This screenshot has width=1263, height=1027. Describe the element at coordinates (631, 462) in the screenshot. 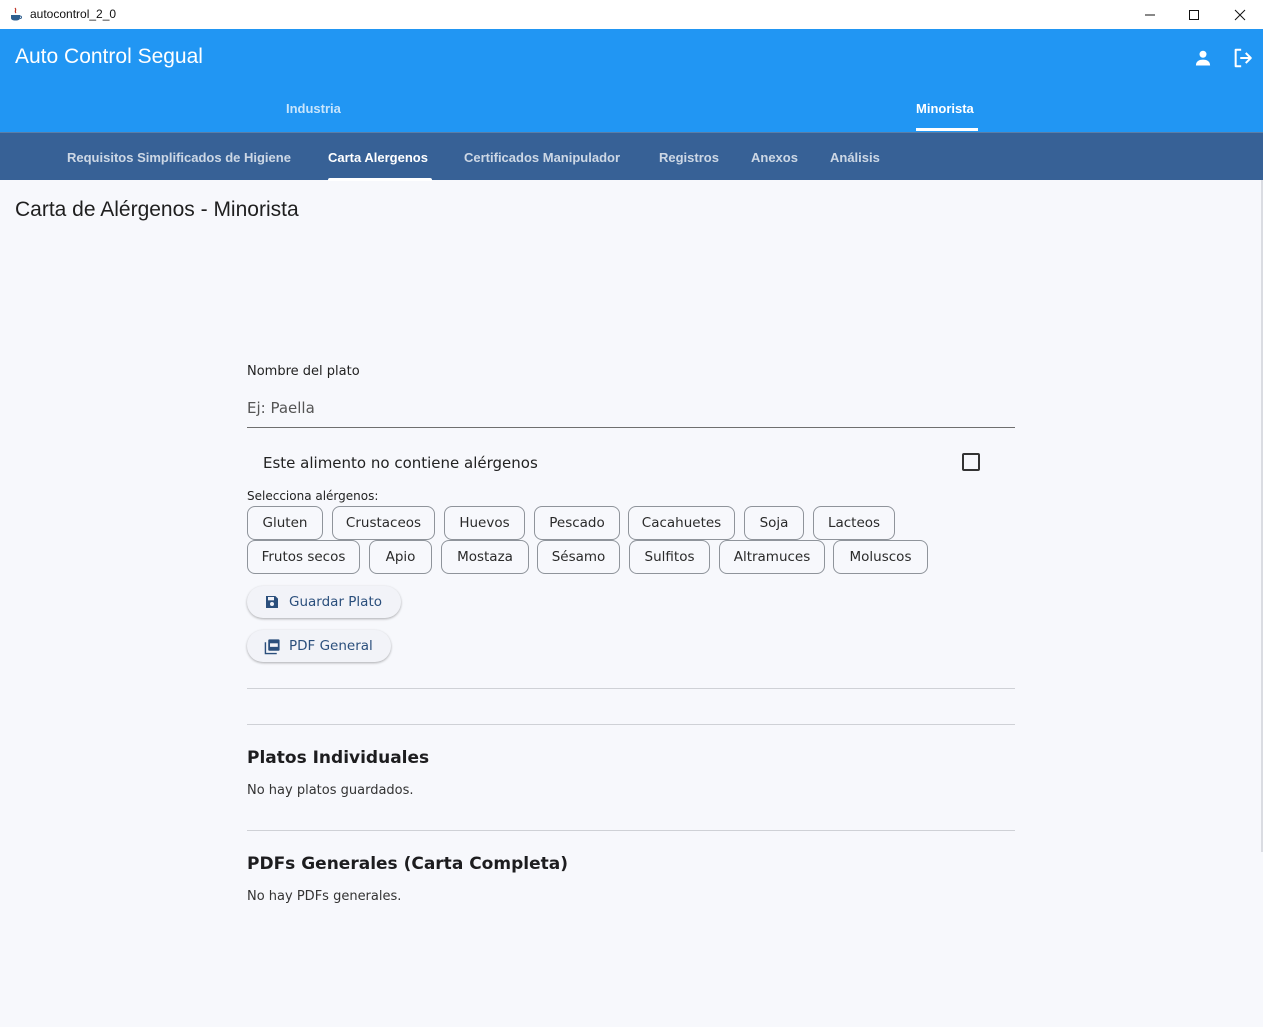

I see `no-allergens-row: Este alimento no contiene alérgenos` at that location.